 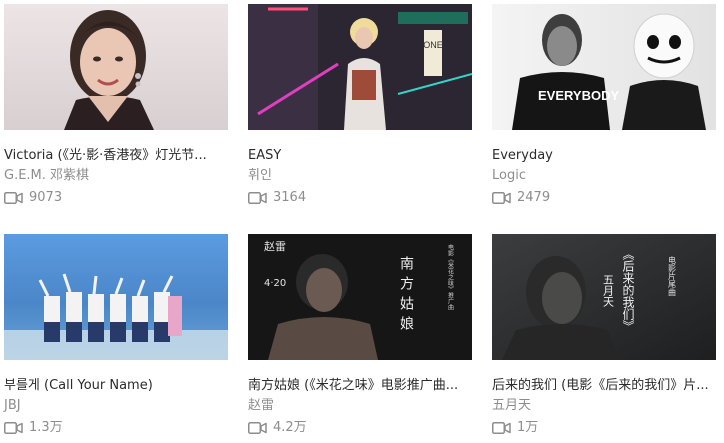 I want to click on poster-title-text: 《后来的我们》, so click(x=628, y=290).